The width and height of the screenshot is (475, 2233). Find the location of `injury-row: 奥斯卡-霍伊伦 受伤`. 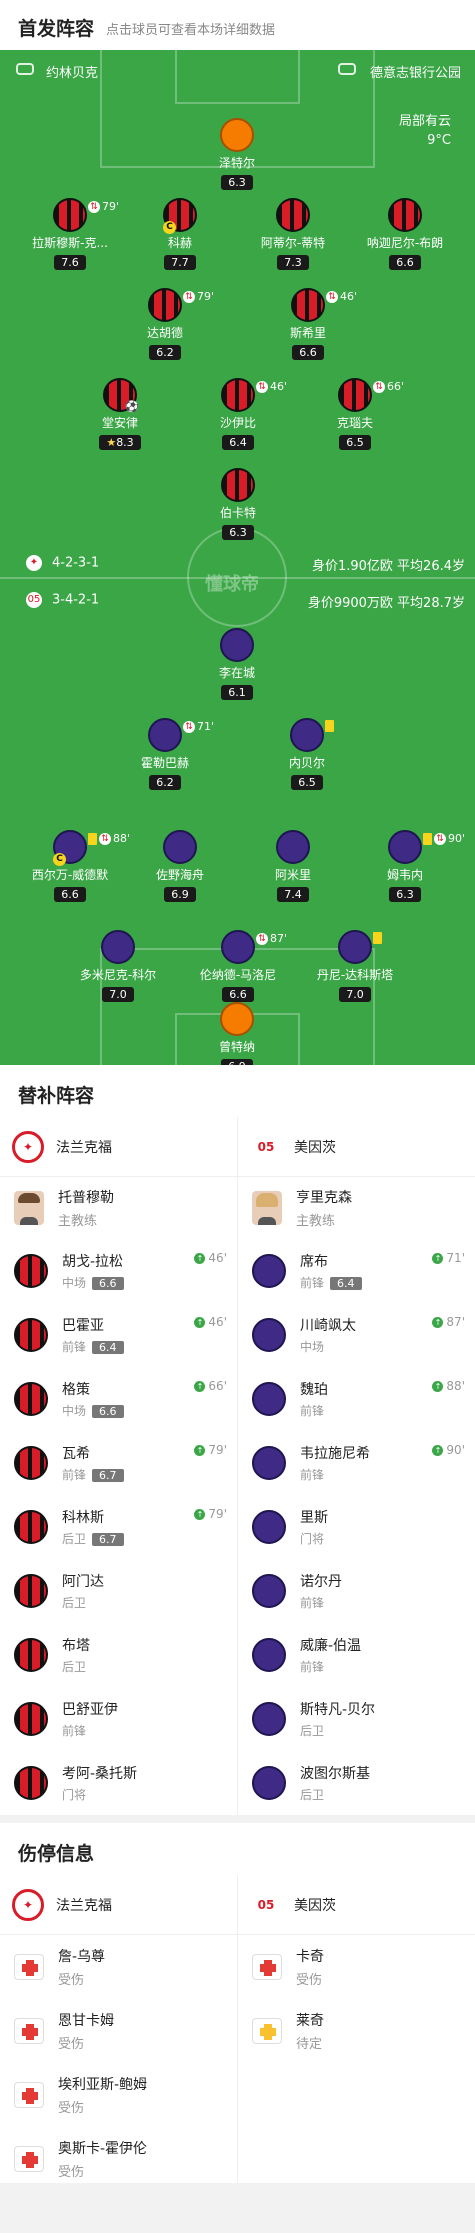

injury-row: 奥斯卡-霍伊伦 受伤 is located at coordinates (118, 2159).